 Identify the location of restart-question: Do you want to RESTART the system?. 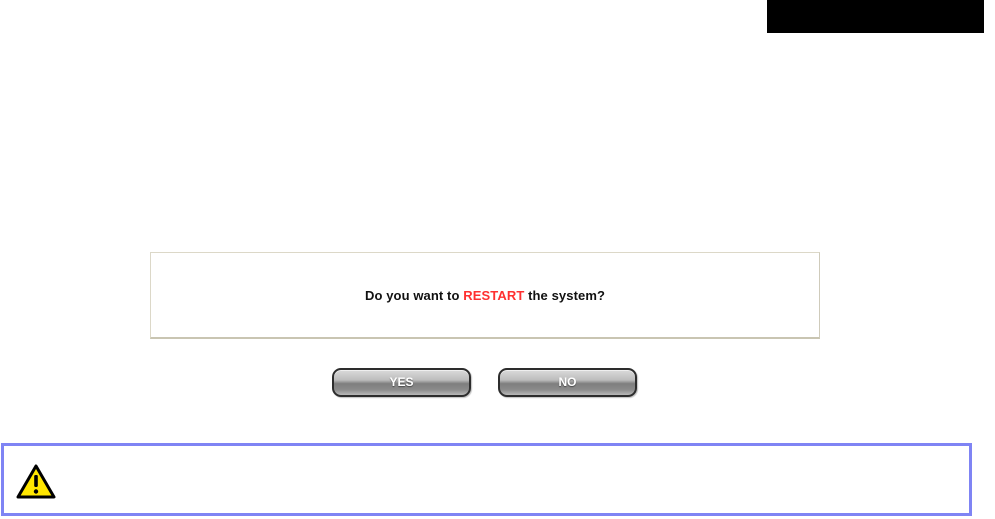
(485, 295).